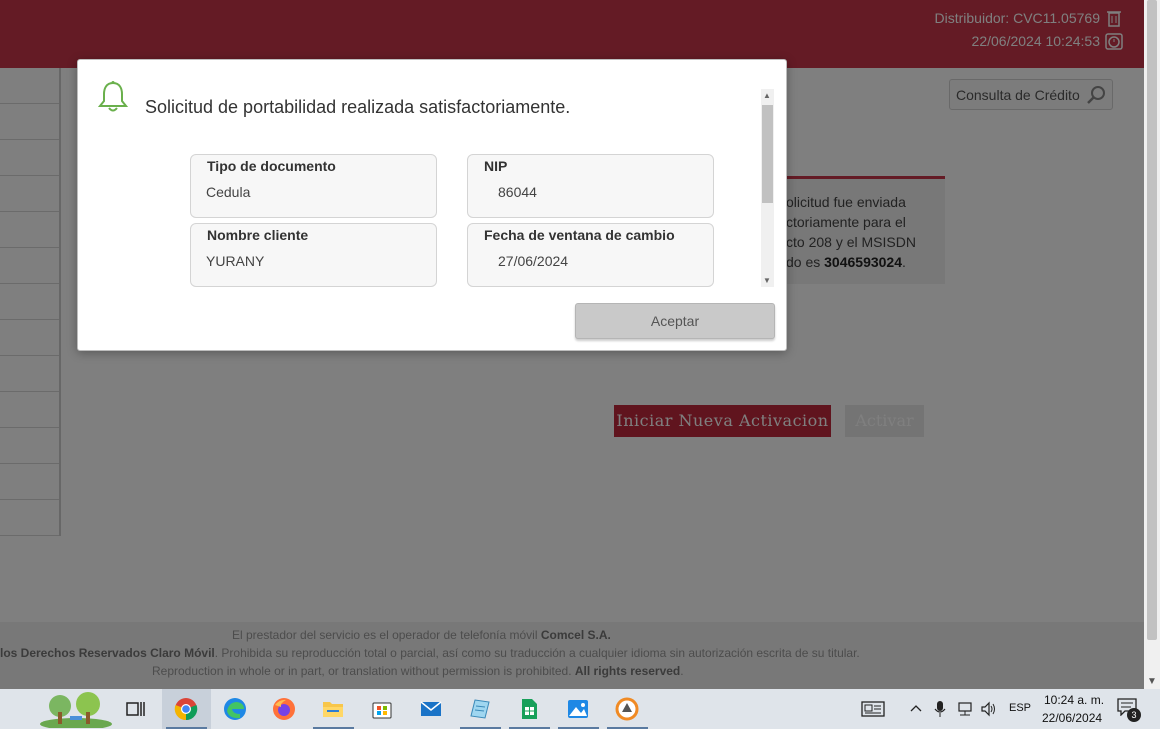 The height and width of the screenshot is (729, 1160). Describe the element at coordinates (517, 192) in the screenshot. I see `field-value: 86044` at that location.